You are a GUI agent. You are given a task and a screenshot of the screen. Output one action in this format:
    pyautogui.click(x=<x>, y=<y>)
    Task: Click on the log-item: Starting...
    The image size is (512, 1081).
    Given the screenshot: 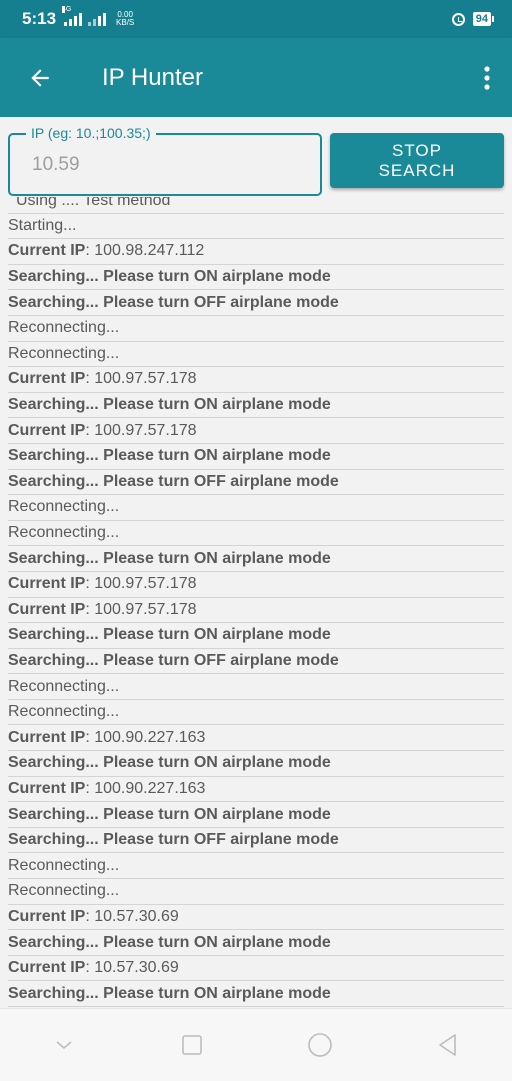 What is the action you would take?
    pyautogui.click(x=256, y=227)
    